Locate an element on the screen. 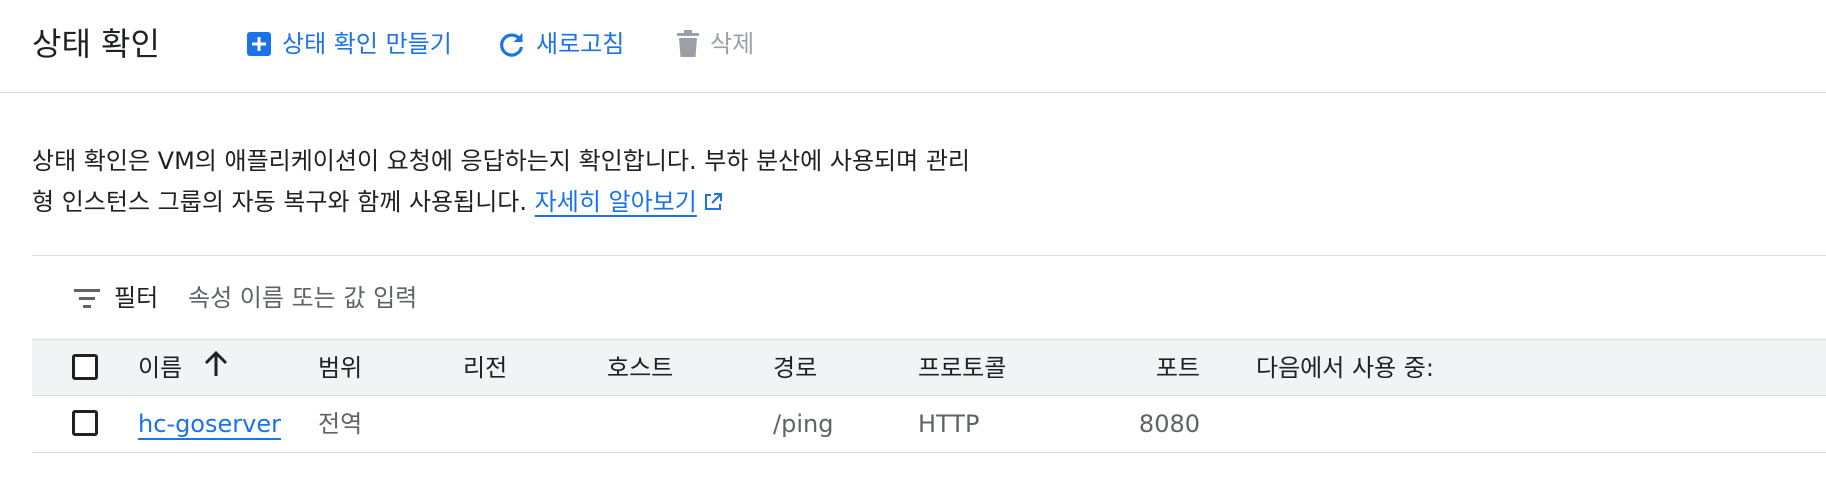  column-header-name-label: 이름 is located at coordinates (160, 368).